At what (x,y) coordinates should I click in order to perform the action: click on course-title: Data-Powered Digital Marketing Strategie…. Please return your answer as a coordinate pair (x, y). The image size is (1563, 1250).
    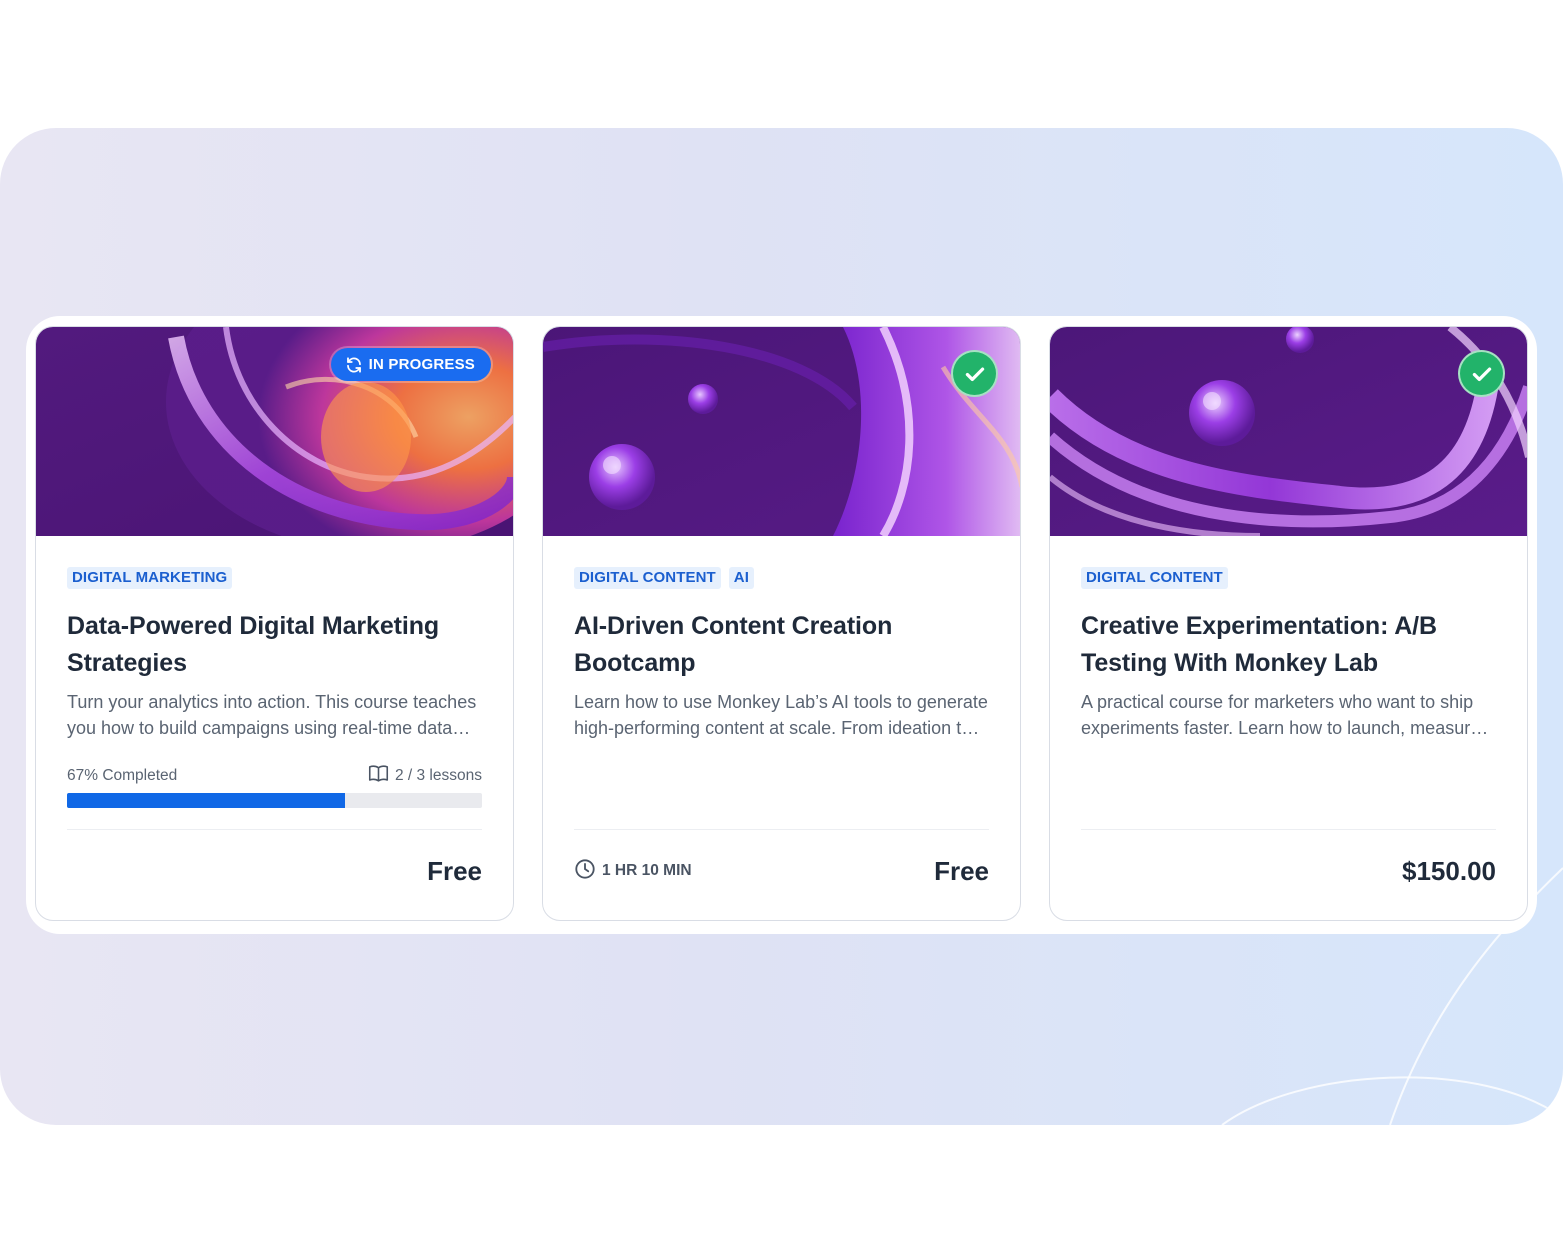
    Looking at the image, I should click on (274, 645).